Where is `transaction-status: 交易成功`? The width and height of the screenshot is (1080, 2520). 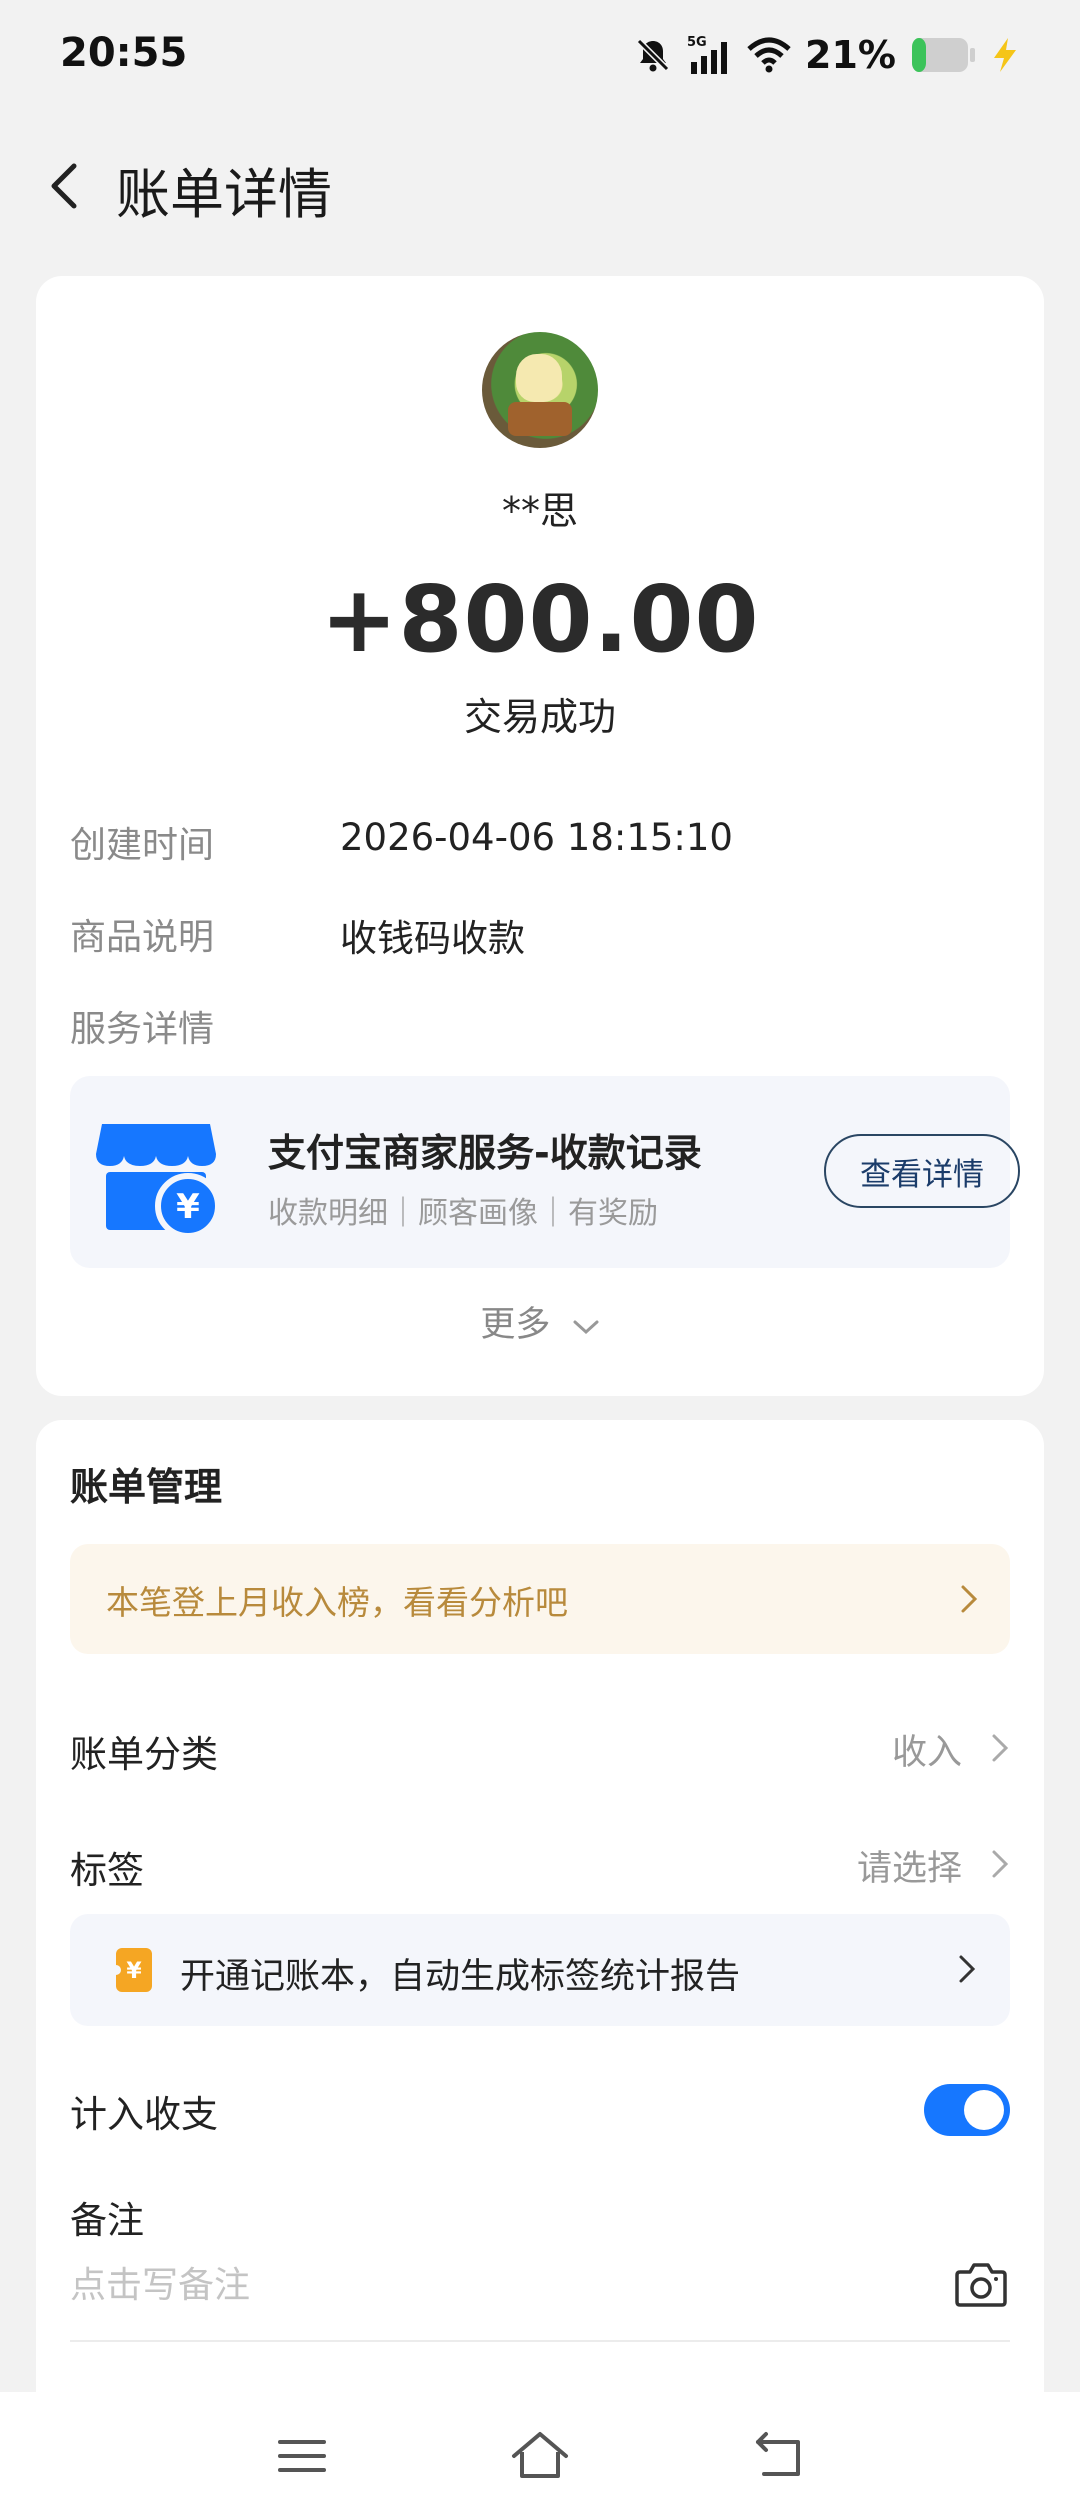 transaction-status: 交易成功 is located at coordinates (539, 717).